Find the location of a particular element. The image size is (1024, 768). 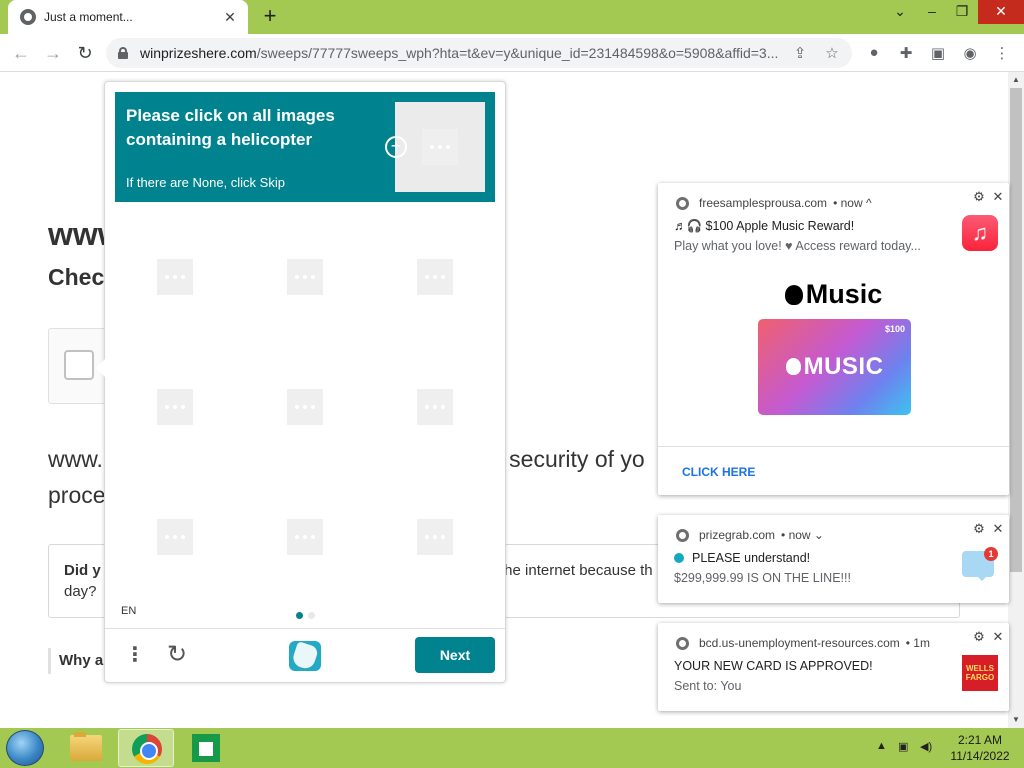

captcha-checkbox is located at coordinates (79, 365).